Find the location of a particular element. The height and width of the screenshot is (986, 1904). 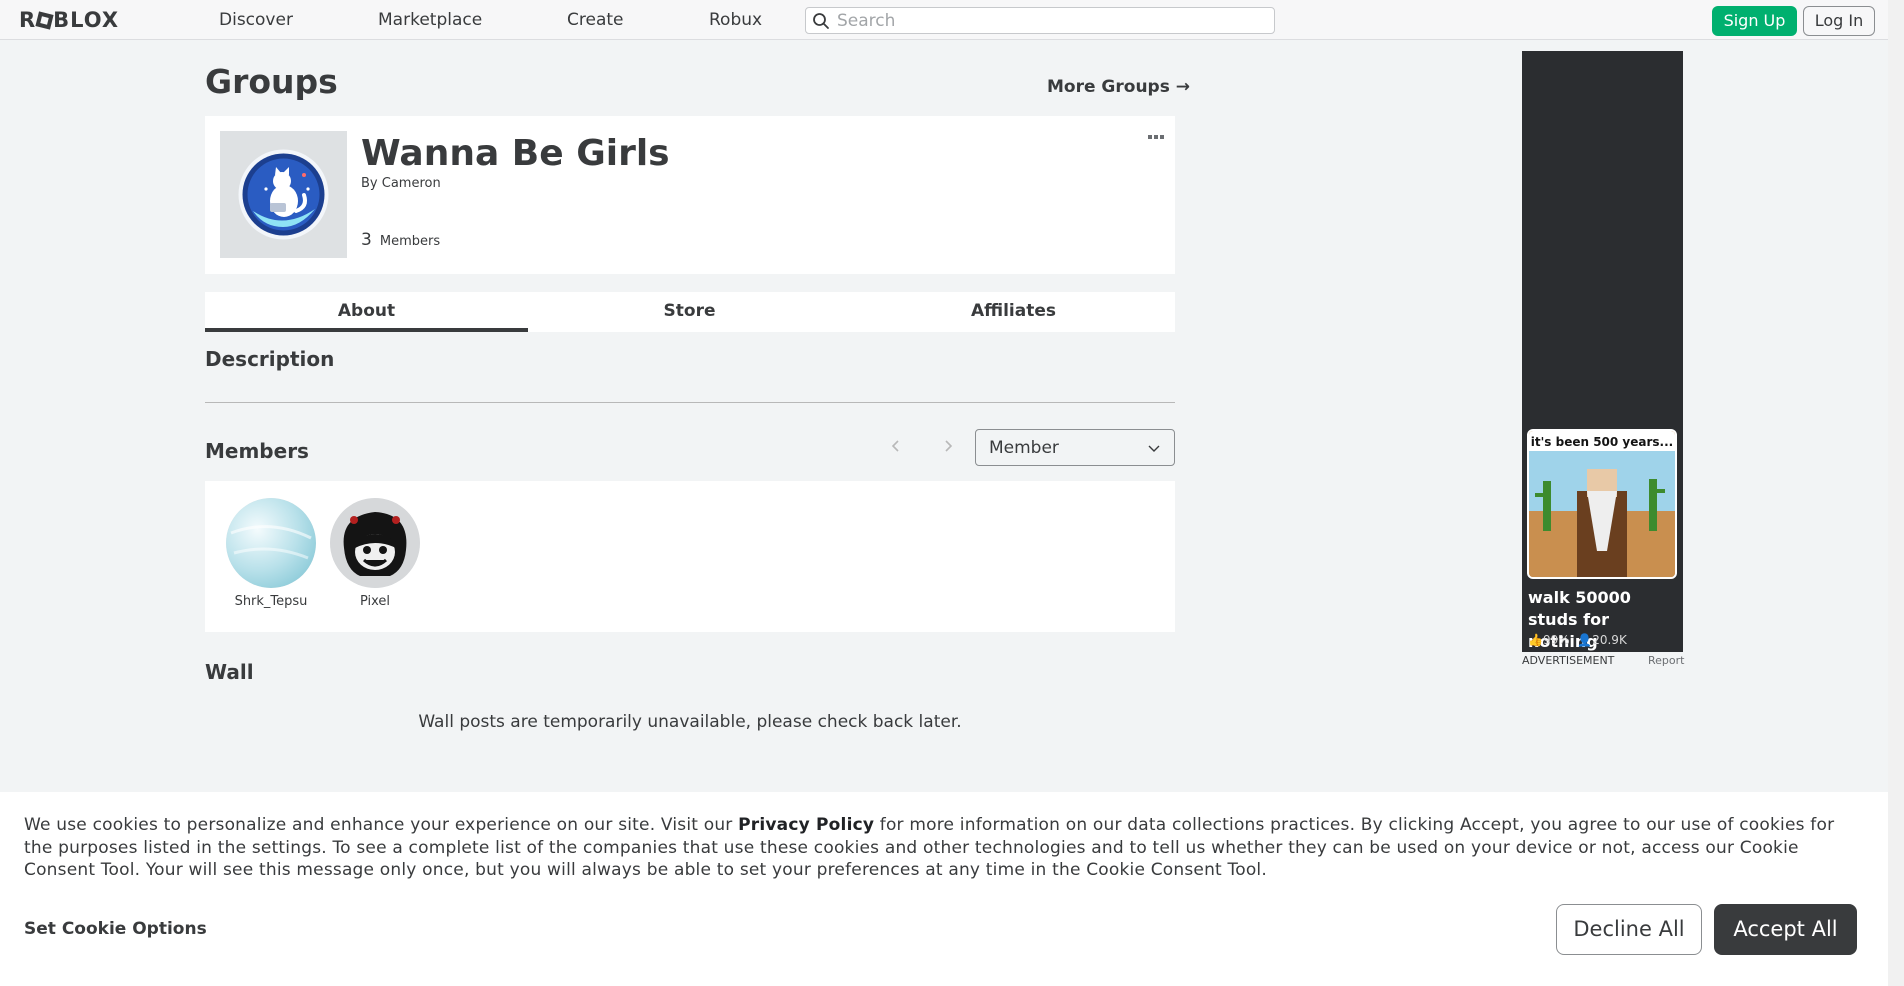

set-cookie-options-button: Set Cookie Options is located at coordinates (115, 929).